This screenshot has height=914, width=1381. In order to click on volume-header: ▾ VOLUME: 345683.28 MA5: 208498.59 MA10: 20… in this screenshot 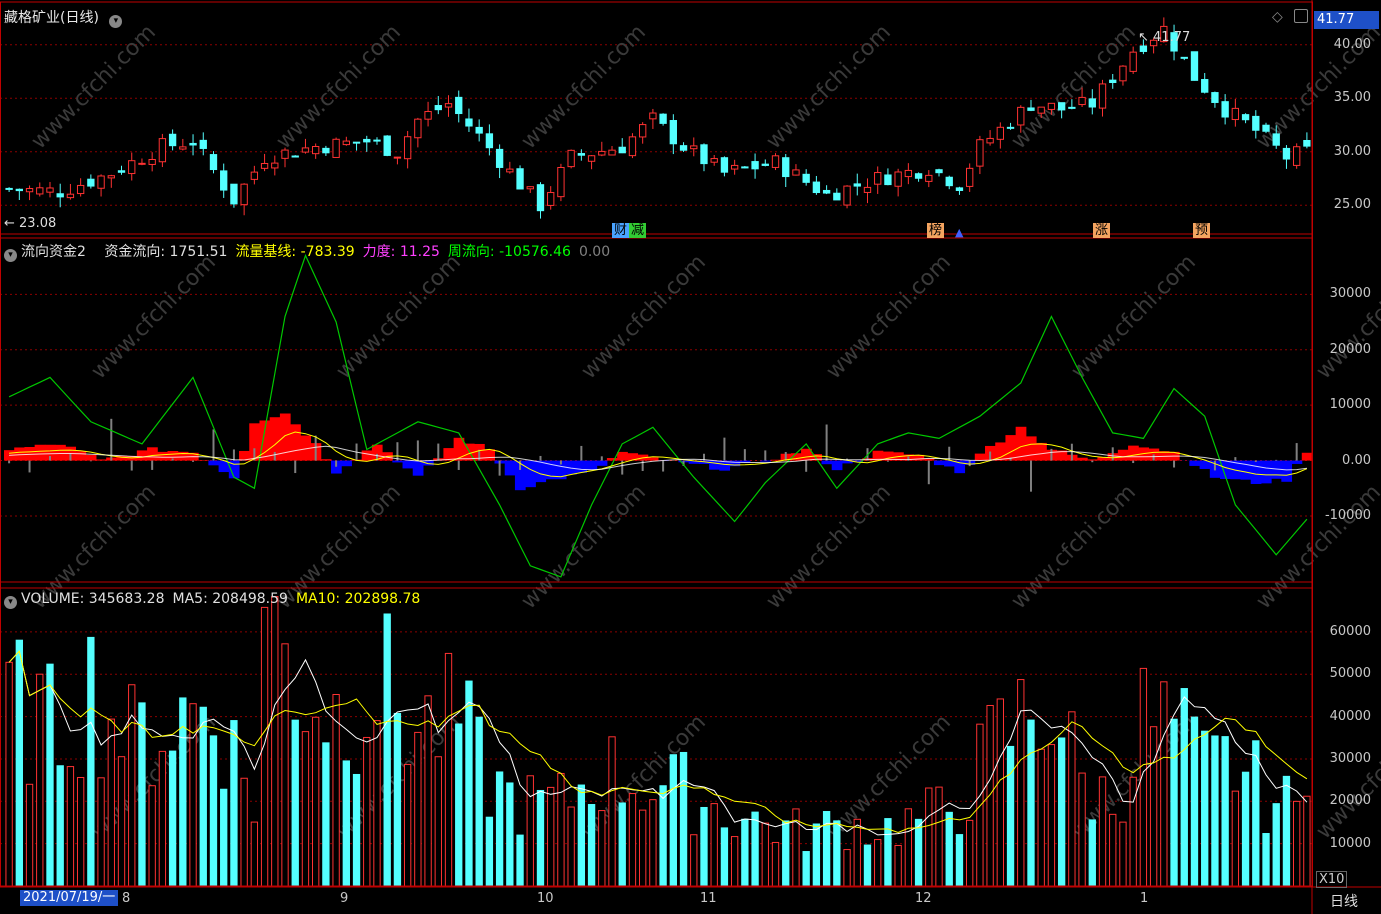, I will do `click(216, 600)`.